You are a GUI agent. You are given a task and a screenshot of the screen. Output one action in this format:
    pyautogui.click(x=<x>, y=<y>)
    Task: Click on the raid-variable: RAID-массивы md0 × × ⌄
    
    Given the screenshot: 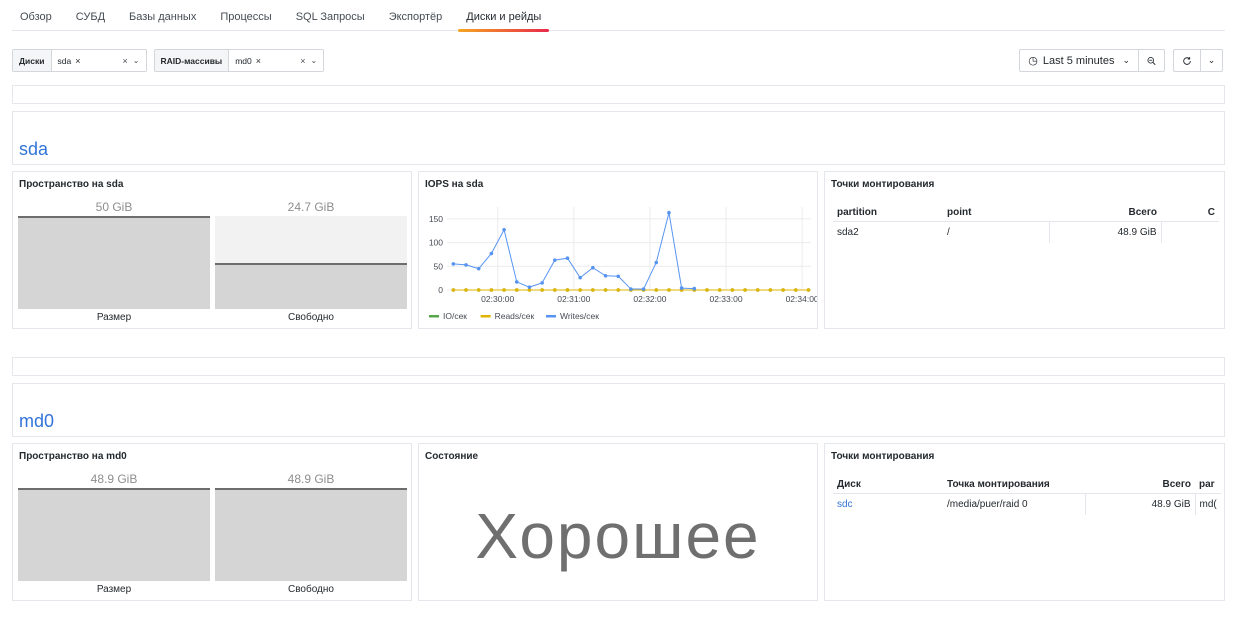 What is the action you would take?
    pyautogui.click(x=239, y=60)
    